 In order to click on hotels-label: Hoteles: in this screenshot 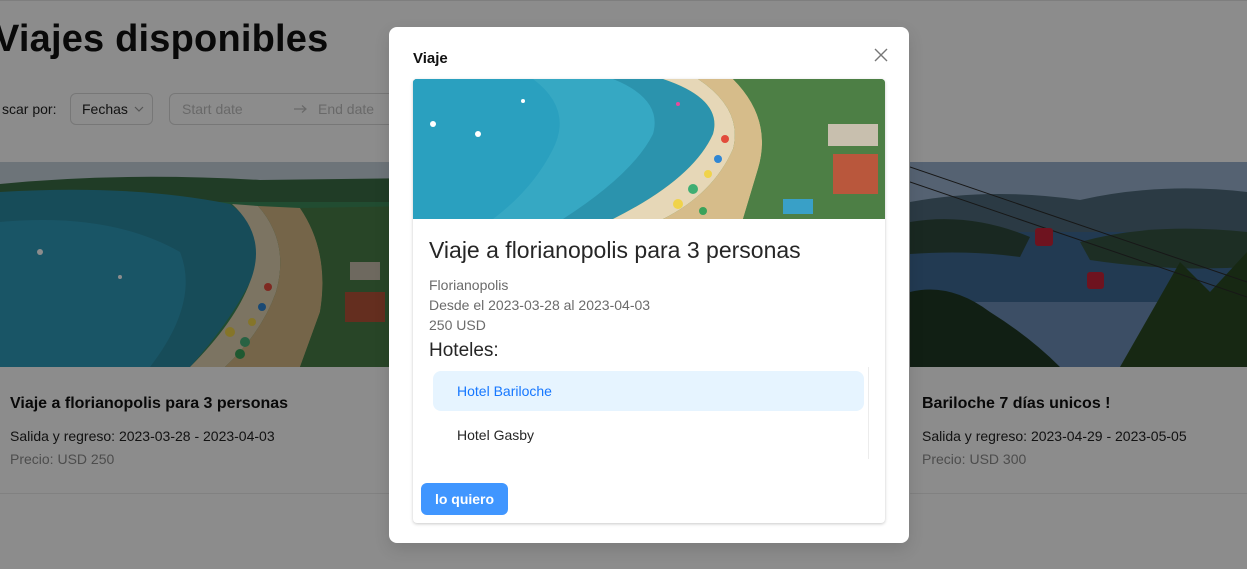, I will do `click(464, 350)`.